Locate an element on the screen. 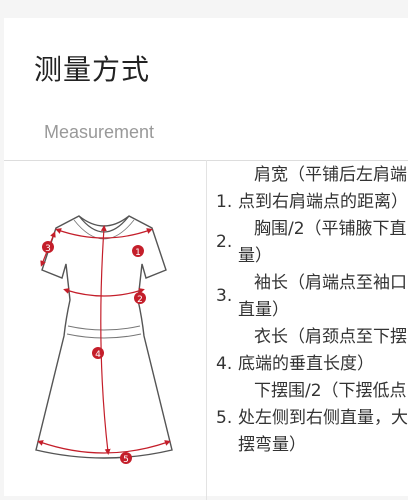  svg-text: 5 is located at coordinates (126, 460).